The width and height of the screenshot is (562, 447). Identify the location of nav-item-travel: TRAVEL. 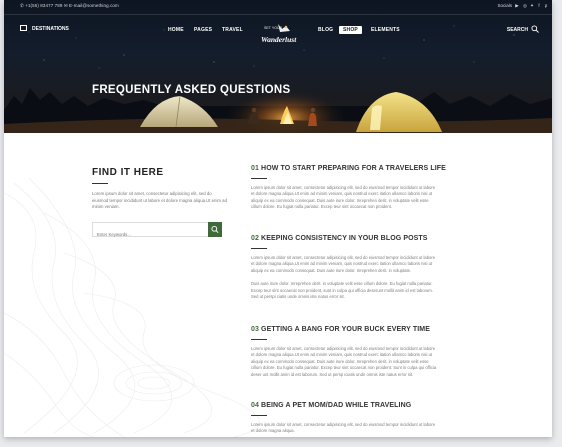
(232, 30).